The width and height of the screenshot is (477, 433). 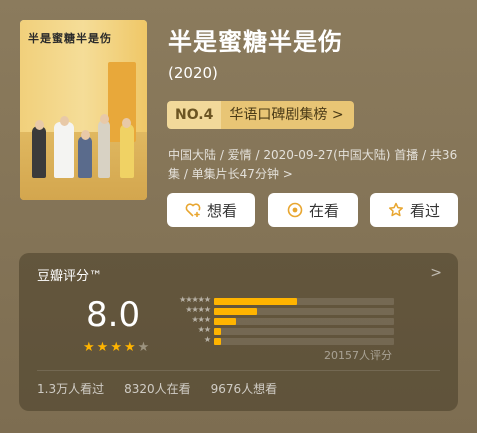 I want to click on heart-plus-icon, so click(x=193, y=210).